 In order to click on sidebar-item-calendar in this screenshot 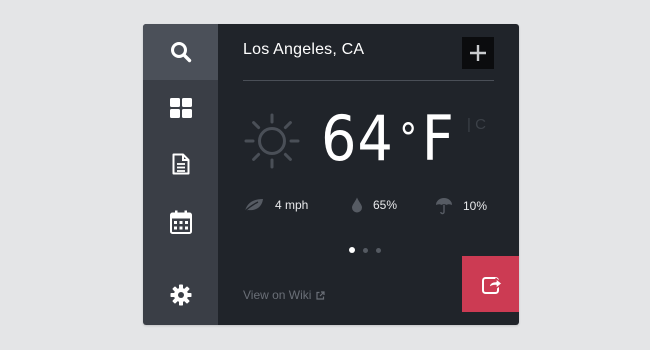, I will do `click(180, 222)`.